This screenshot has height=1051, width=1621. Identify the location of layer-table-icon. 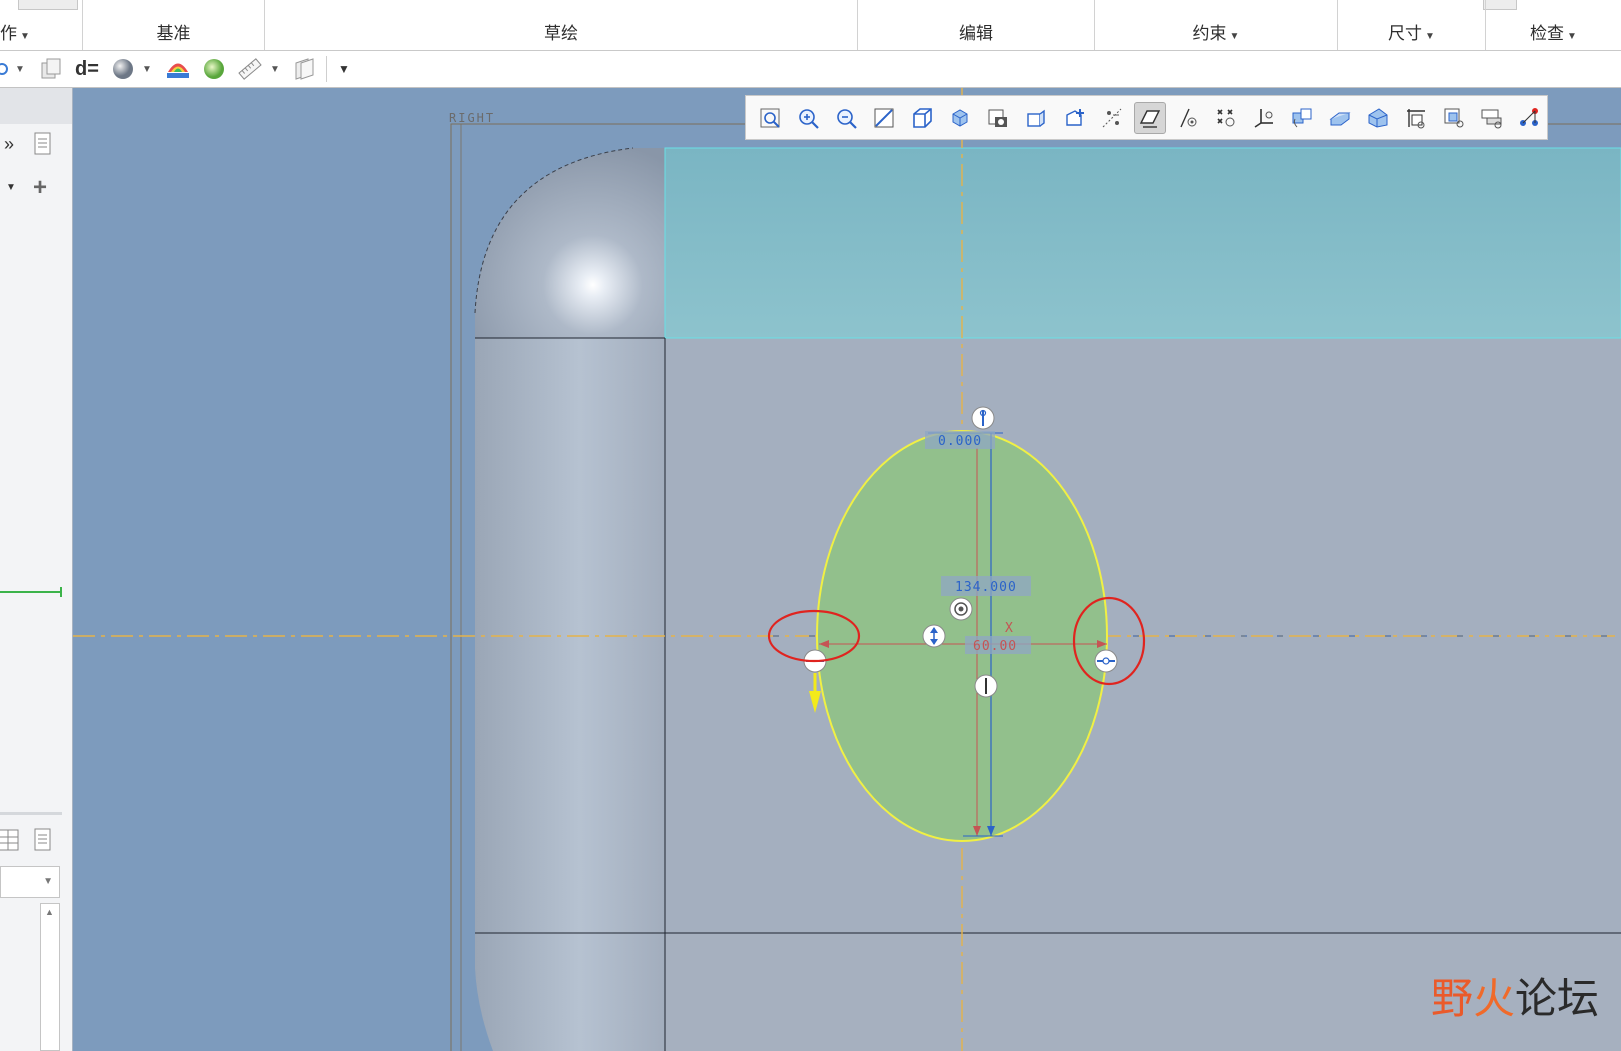
(11, 840).